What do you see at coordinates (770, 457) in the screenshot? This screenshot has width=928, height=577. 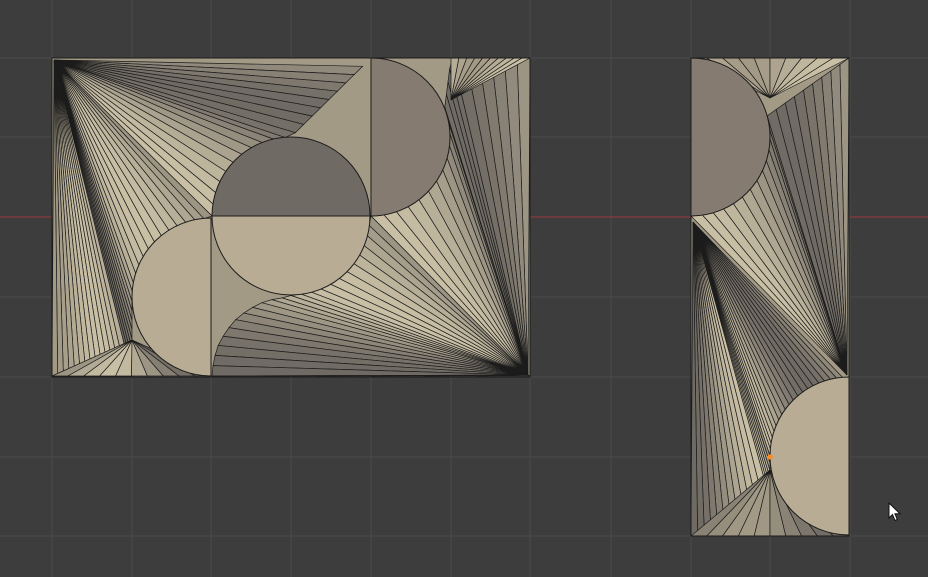 I see `selected-vertex` at bounding box center [770, 457].